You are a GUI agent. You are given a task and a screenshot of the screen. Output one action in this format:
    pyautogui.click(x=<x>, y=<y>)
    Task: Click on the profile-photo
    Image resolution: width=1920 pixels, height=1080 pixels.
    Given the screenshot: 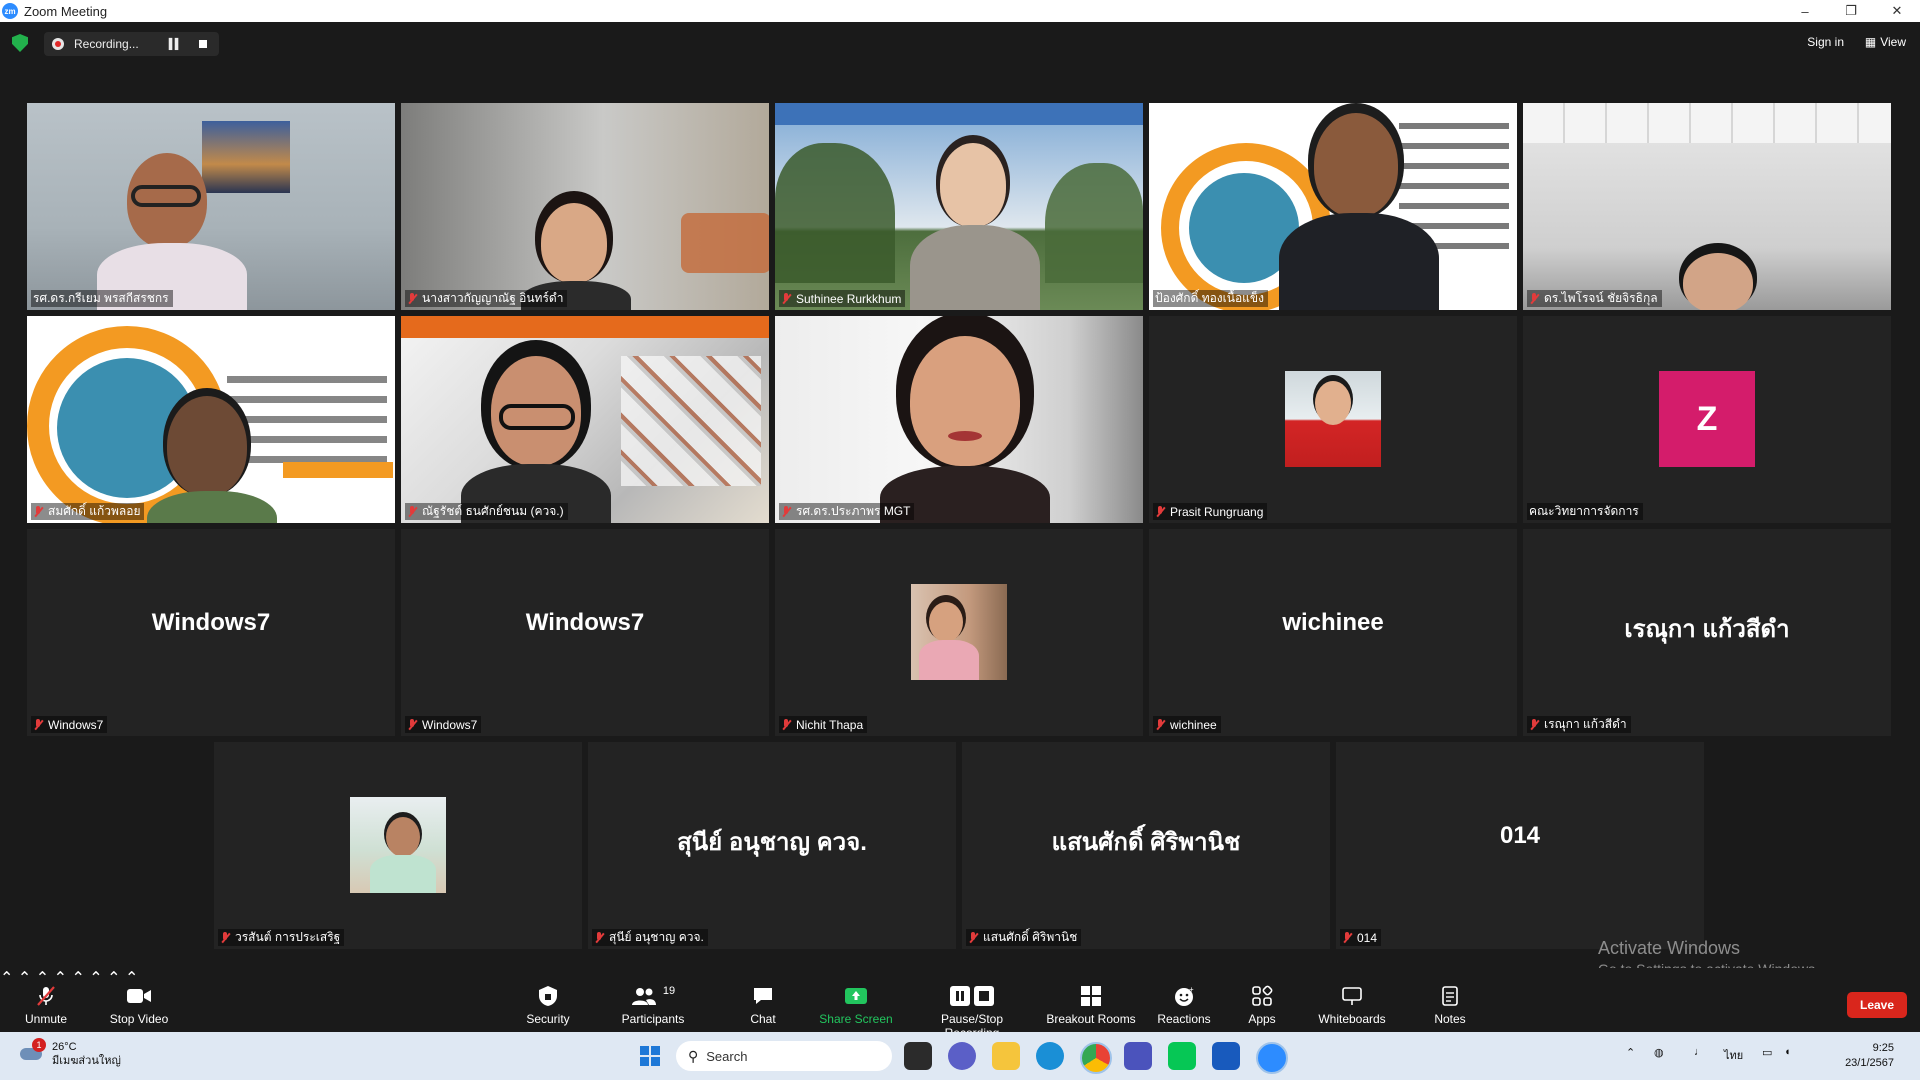 What is the action you would take?
    pyautogui.click(x=1333, y=419)
    